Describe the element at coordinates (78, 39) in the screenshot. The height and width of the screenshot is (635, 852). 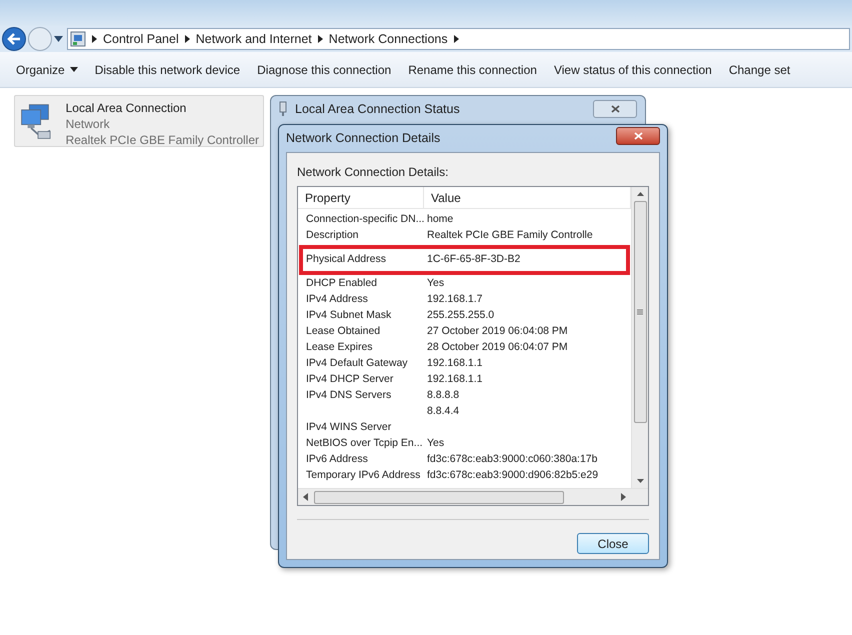
I see `control-panel-icon` at that location.